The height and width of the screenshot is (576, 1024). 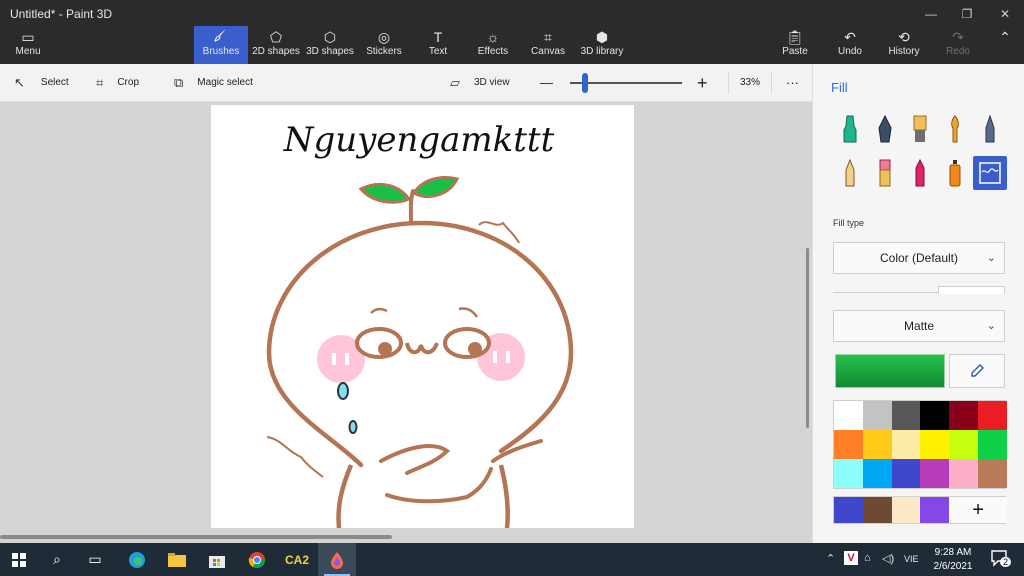 What do you see at coordinates (493, 37) in the screenshot?
I see `sun-icon: ☼` at bounding box center [493, 37].